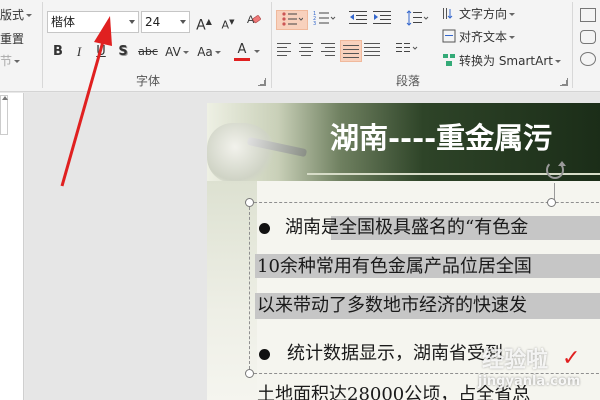 The height and width of the screenshot is (400, 600). I want to click on character-spacing-button: AV, so click(177, 52).